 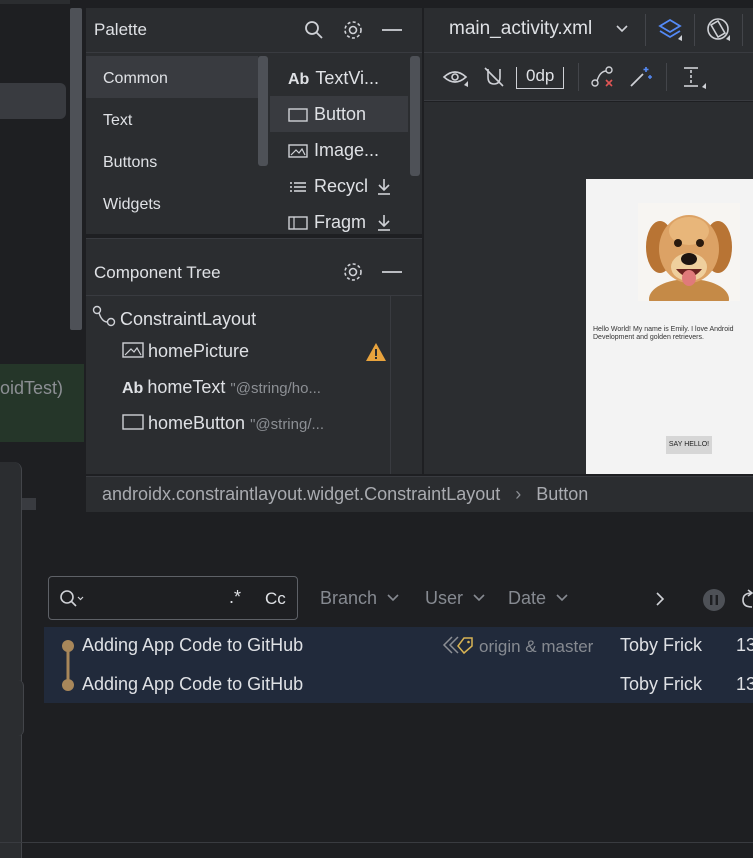 I want to click on eye-icon, so click(x=455, y=77).